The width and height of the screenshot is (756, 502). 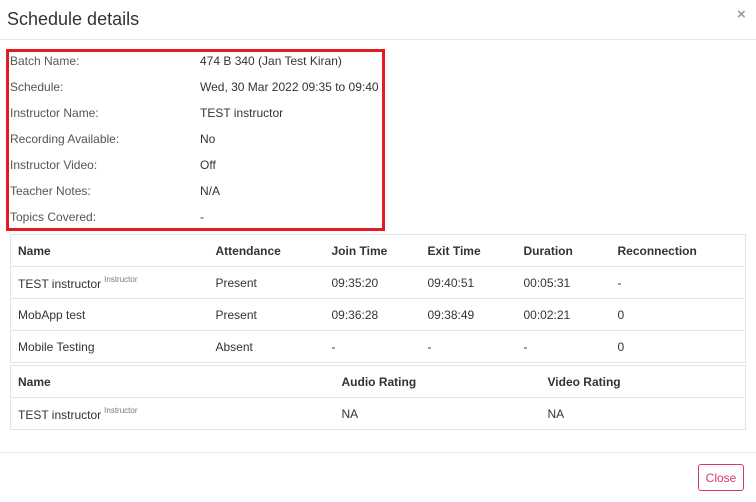 I want to click on duration-cell: -, so click(x=563, y=346).